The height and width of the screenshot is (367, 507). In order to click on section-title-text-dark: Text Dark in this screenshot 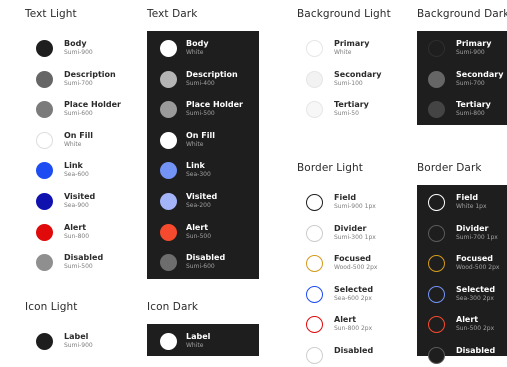, I will do `click(172, 14)`.